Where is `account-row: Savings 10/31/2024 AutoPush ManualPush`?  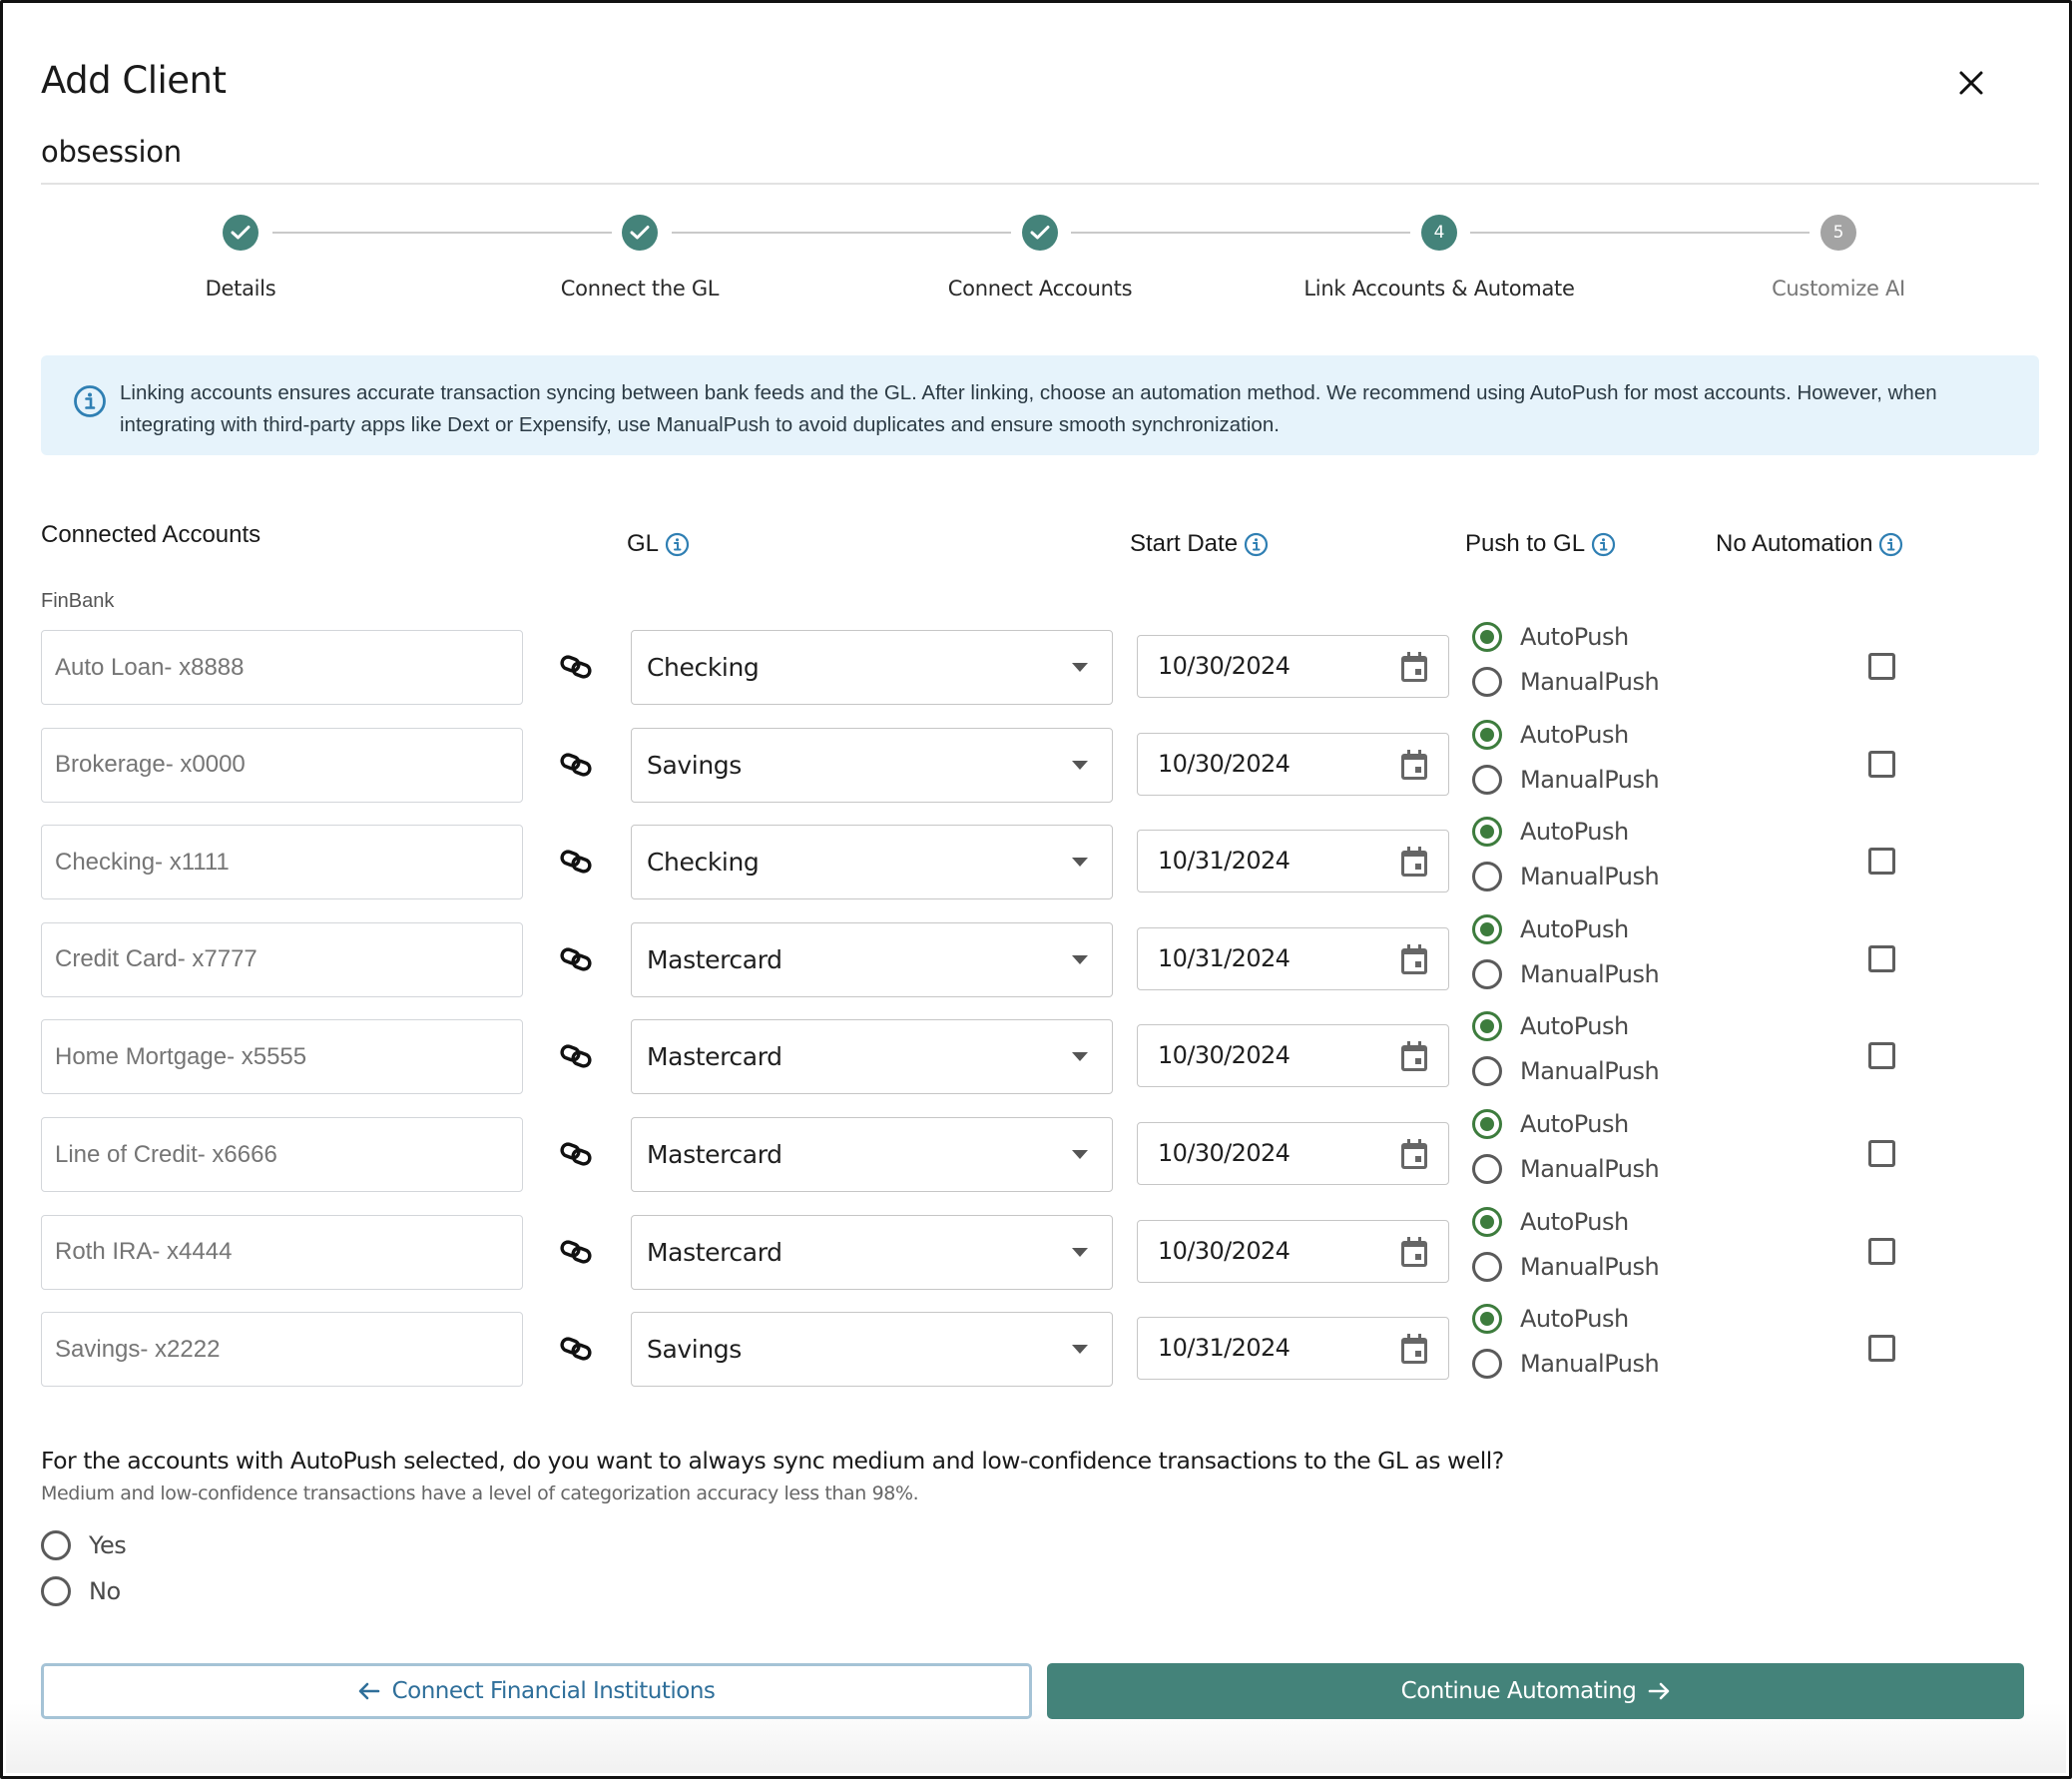 account-row: Savings 10/31/2024 AutoPush ManualPush is located at coordinates (1038, 1348).